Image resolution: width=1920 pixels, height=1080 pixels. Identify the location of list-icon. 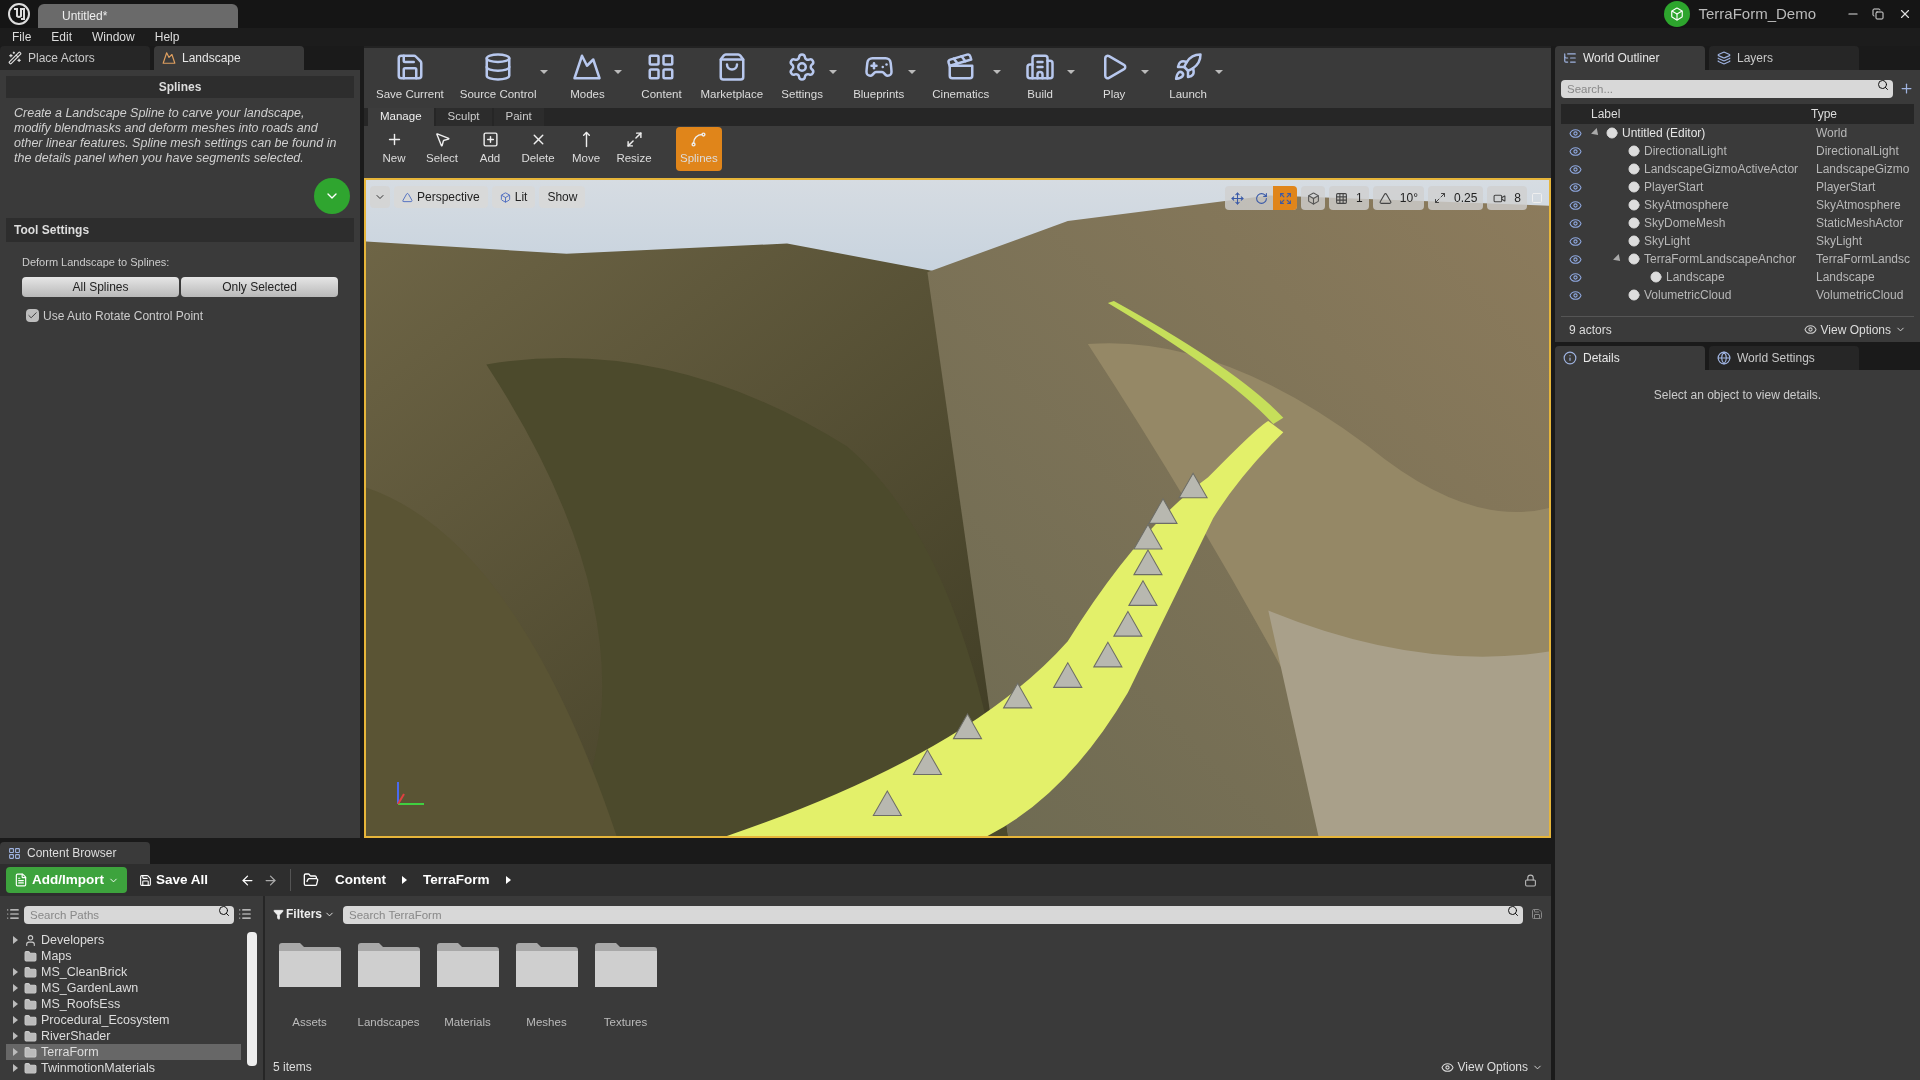
(245, 914).